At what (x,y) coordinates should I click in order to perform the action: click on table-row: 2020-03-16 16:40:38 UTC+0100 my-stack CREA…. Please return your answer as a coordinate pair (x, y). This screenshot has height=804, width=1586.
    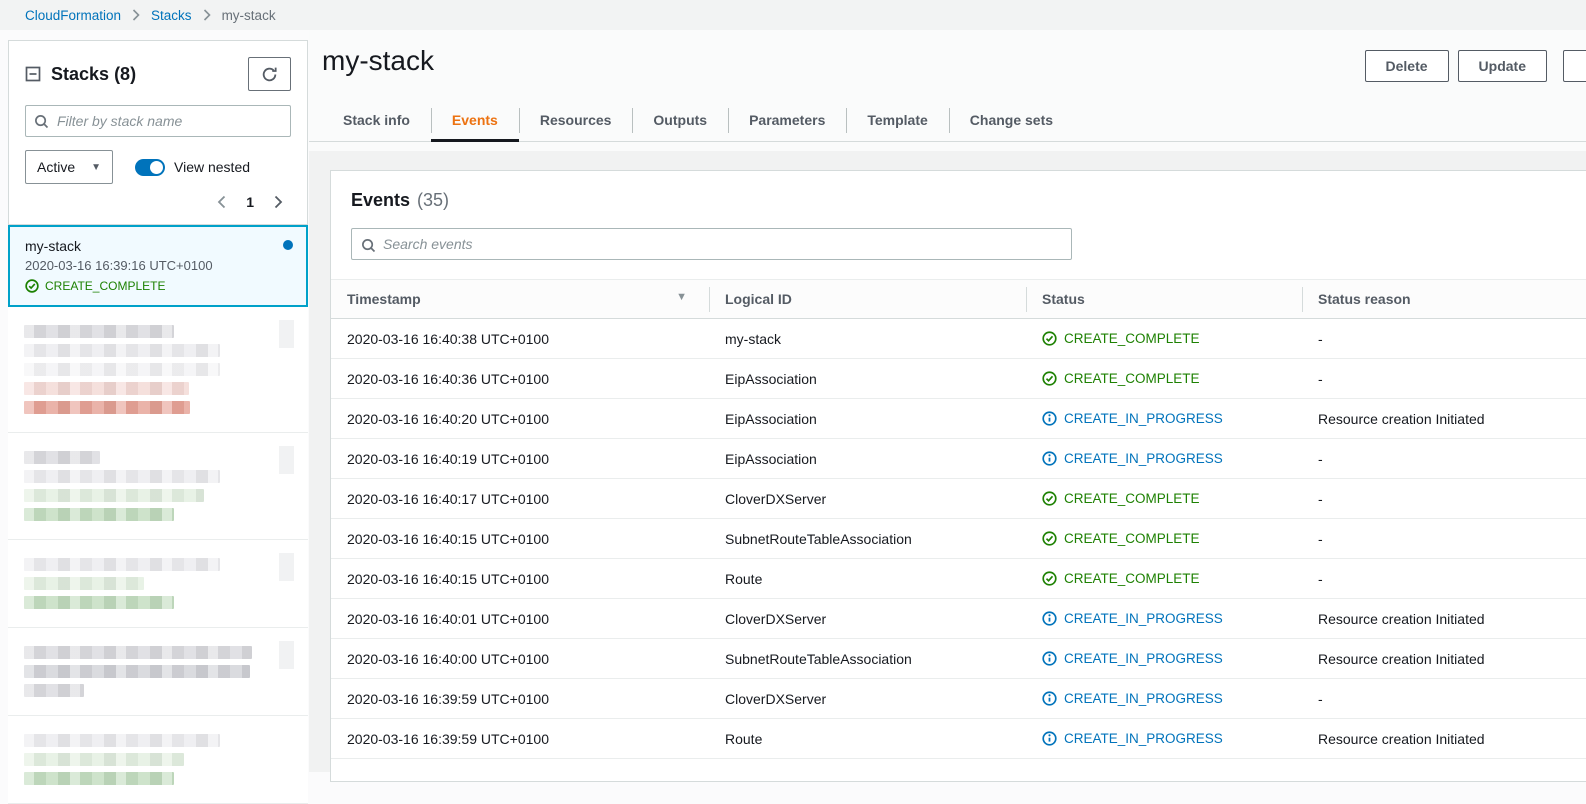
    Looking at the image, I should click on (958, 338).